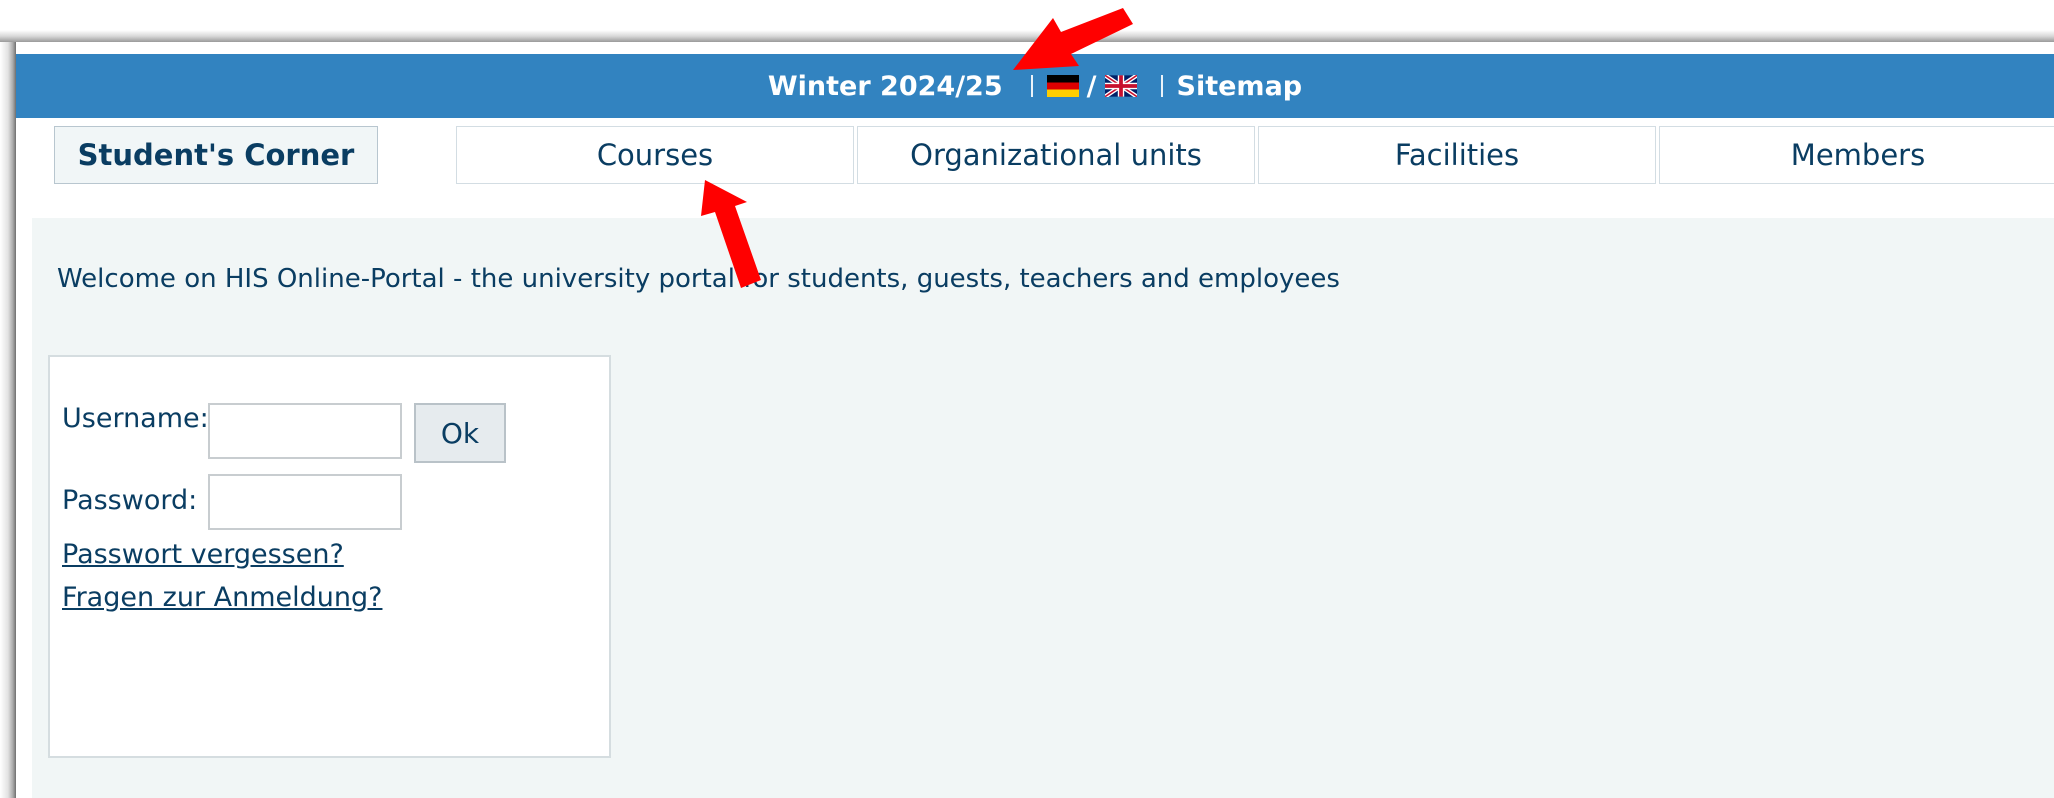  What do you see at coordinates (1856, 155) in the screenshot?
I see `tab-members: Members` at bounding box center [1856, 155].